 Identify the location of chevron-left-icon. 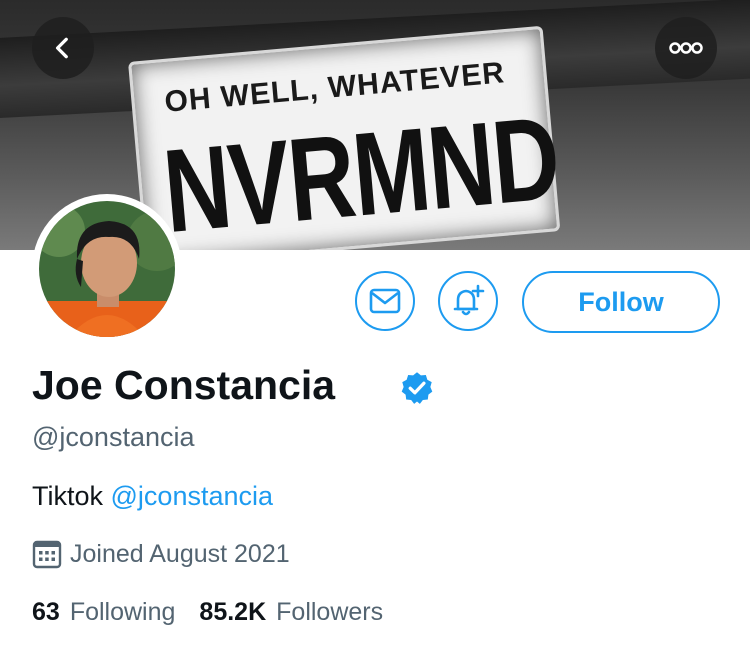
(61, 48).